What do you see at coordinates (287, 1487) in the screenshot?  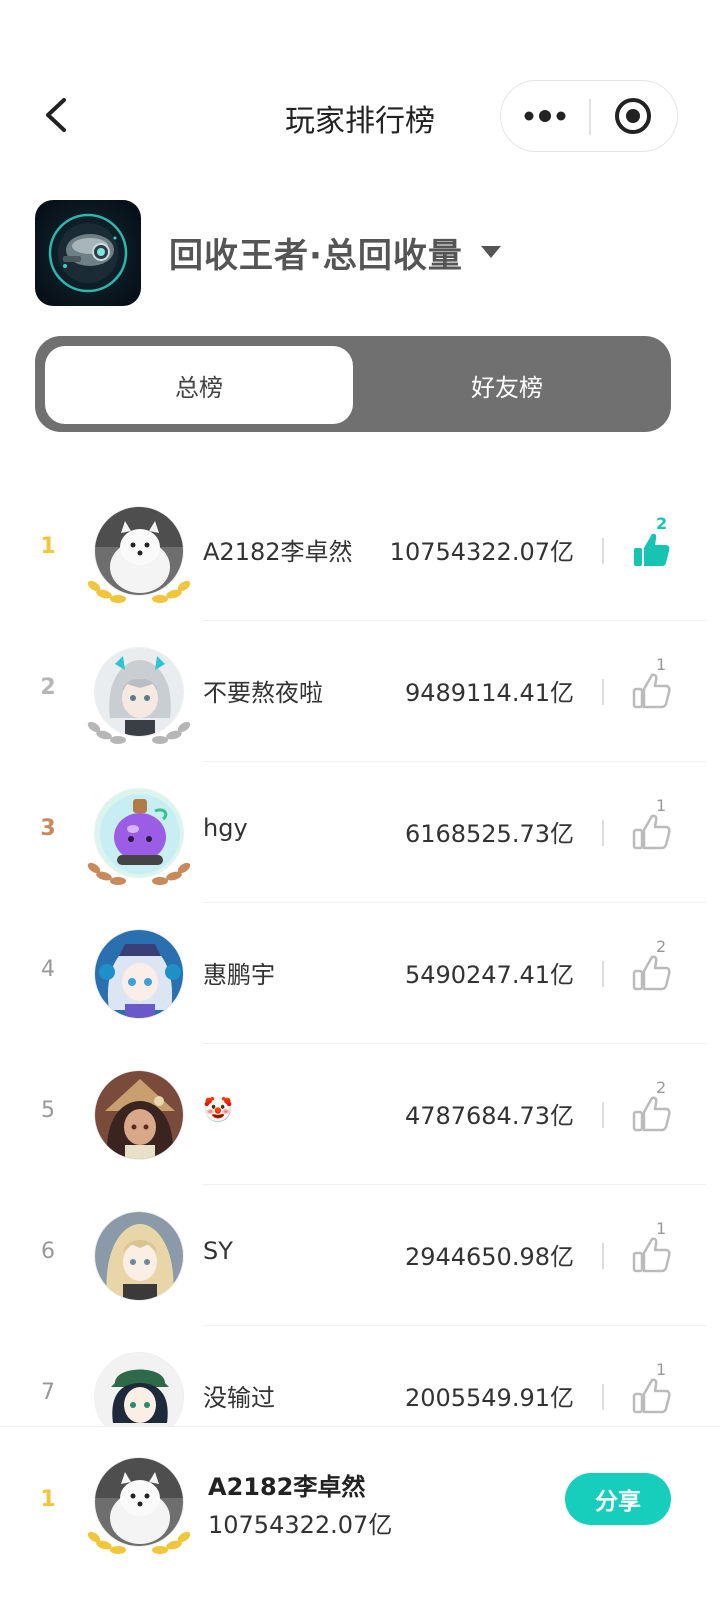 I see `my-name: A2182李卓然` at bounding box center [287, 1487].